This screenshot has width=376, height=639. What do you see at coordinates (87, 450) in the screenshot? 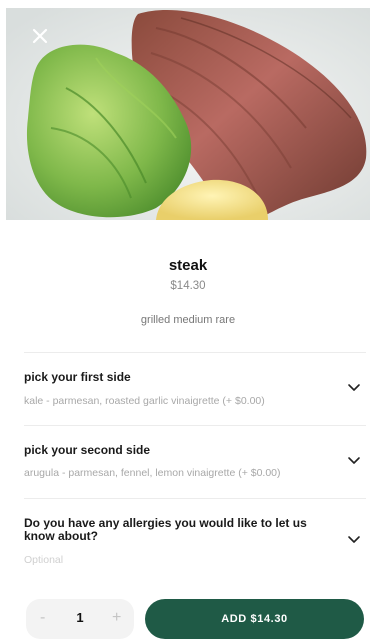
I see `option-title: pick your second side` at bounding box center [87, 450].